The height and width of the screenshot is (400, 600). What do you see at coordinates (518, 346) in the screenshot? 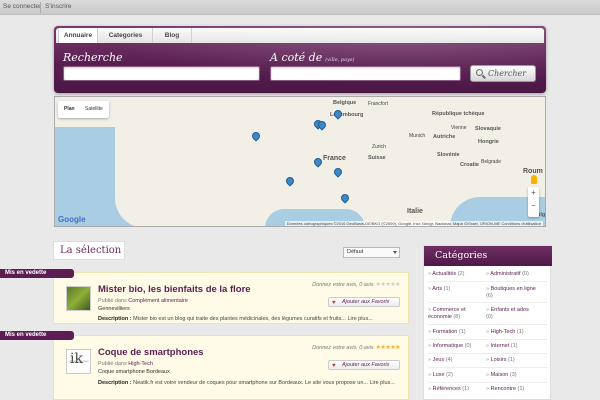
I see `category-link: Internet (1)` at bounding box center [518, 346].